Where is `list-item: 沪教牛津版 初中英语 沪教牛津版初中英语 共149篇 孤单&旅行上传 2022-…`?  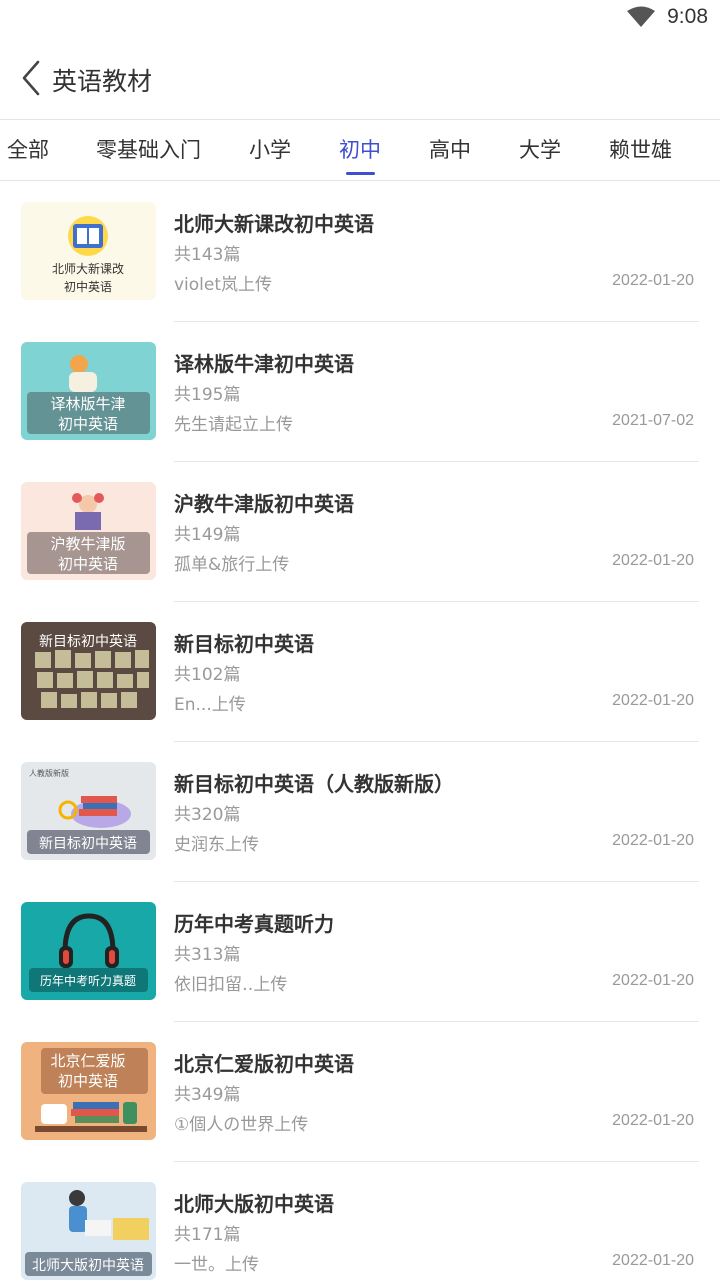
list-item: 沪教牛津版 初中英语 沪教牛津版初中英语 共149篇 孤单&旅行上传 2022-… is located at coordinates (360, 532).